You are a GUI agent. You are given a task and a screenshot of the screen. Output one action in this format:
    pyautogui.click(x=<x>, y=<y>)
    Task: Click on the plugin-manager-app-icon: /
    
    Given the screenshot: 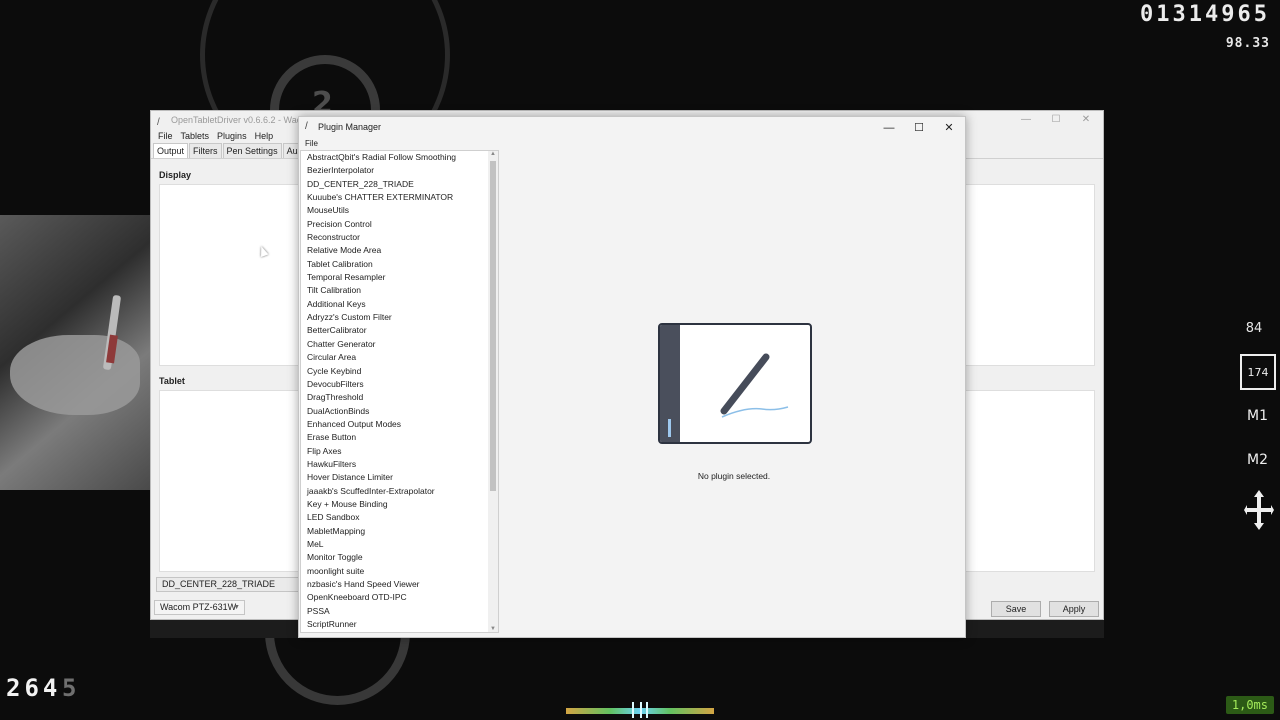 What is the action you would take?
    pyautogui.click(x=306, y=126)
    